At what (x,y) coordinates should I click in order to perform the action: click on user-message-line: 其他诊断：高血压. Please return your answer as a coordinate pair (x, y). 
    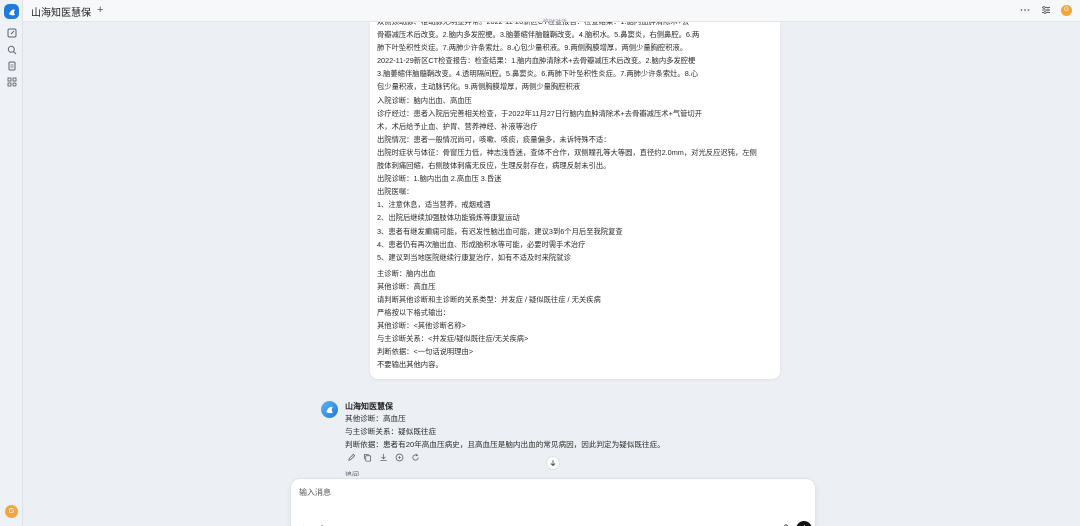
    Looking at the image, I should click on (406, 286).